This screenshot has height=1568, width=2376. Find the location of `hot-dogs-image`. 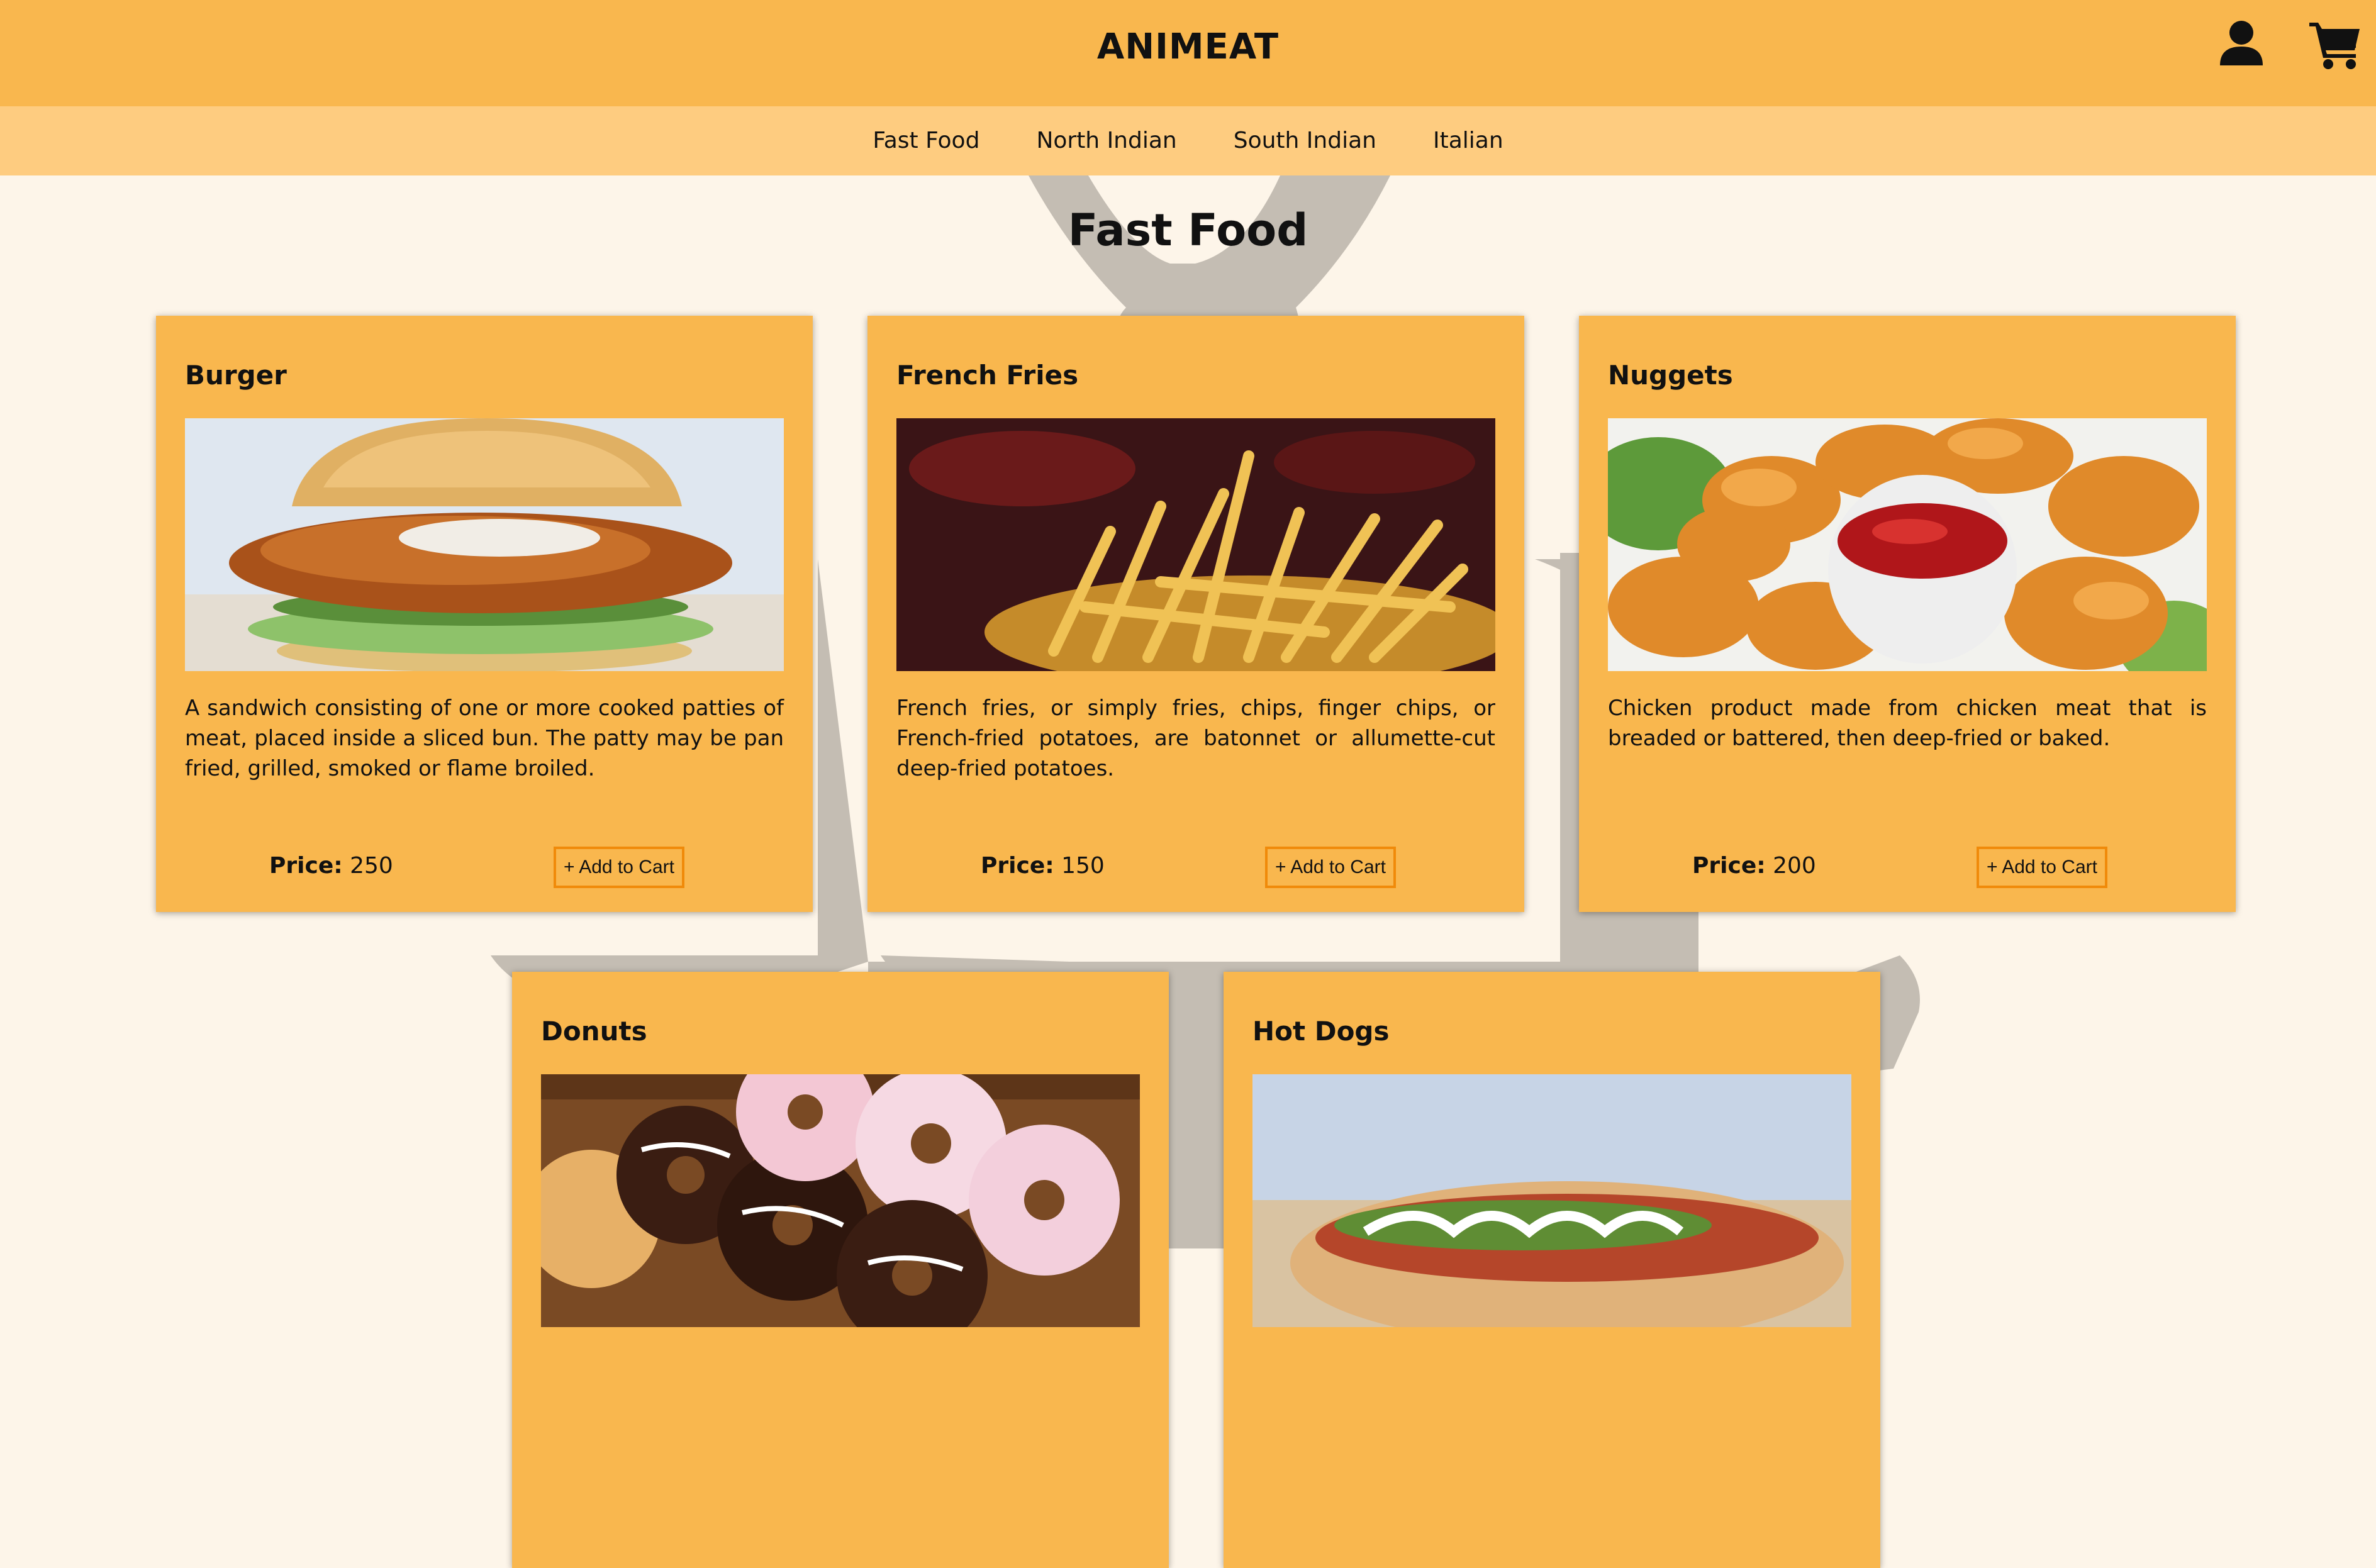

hot-dogs-image is located at coordinates (1551, 1200).